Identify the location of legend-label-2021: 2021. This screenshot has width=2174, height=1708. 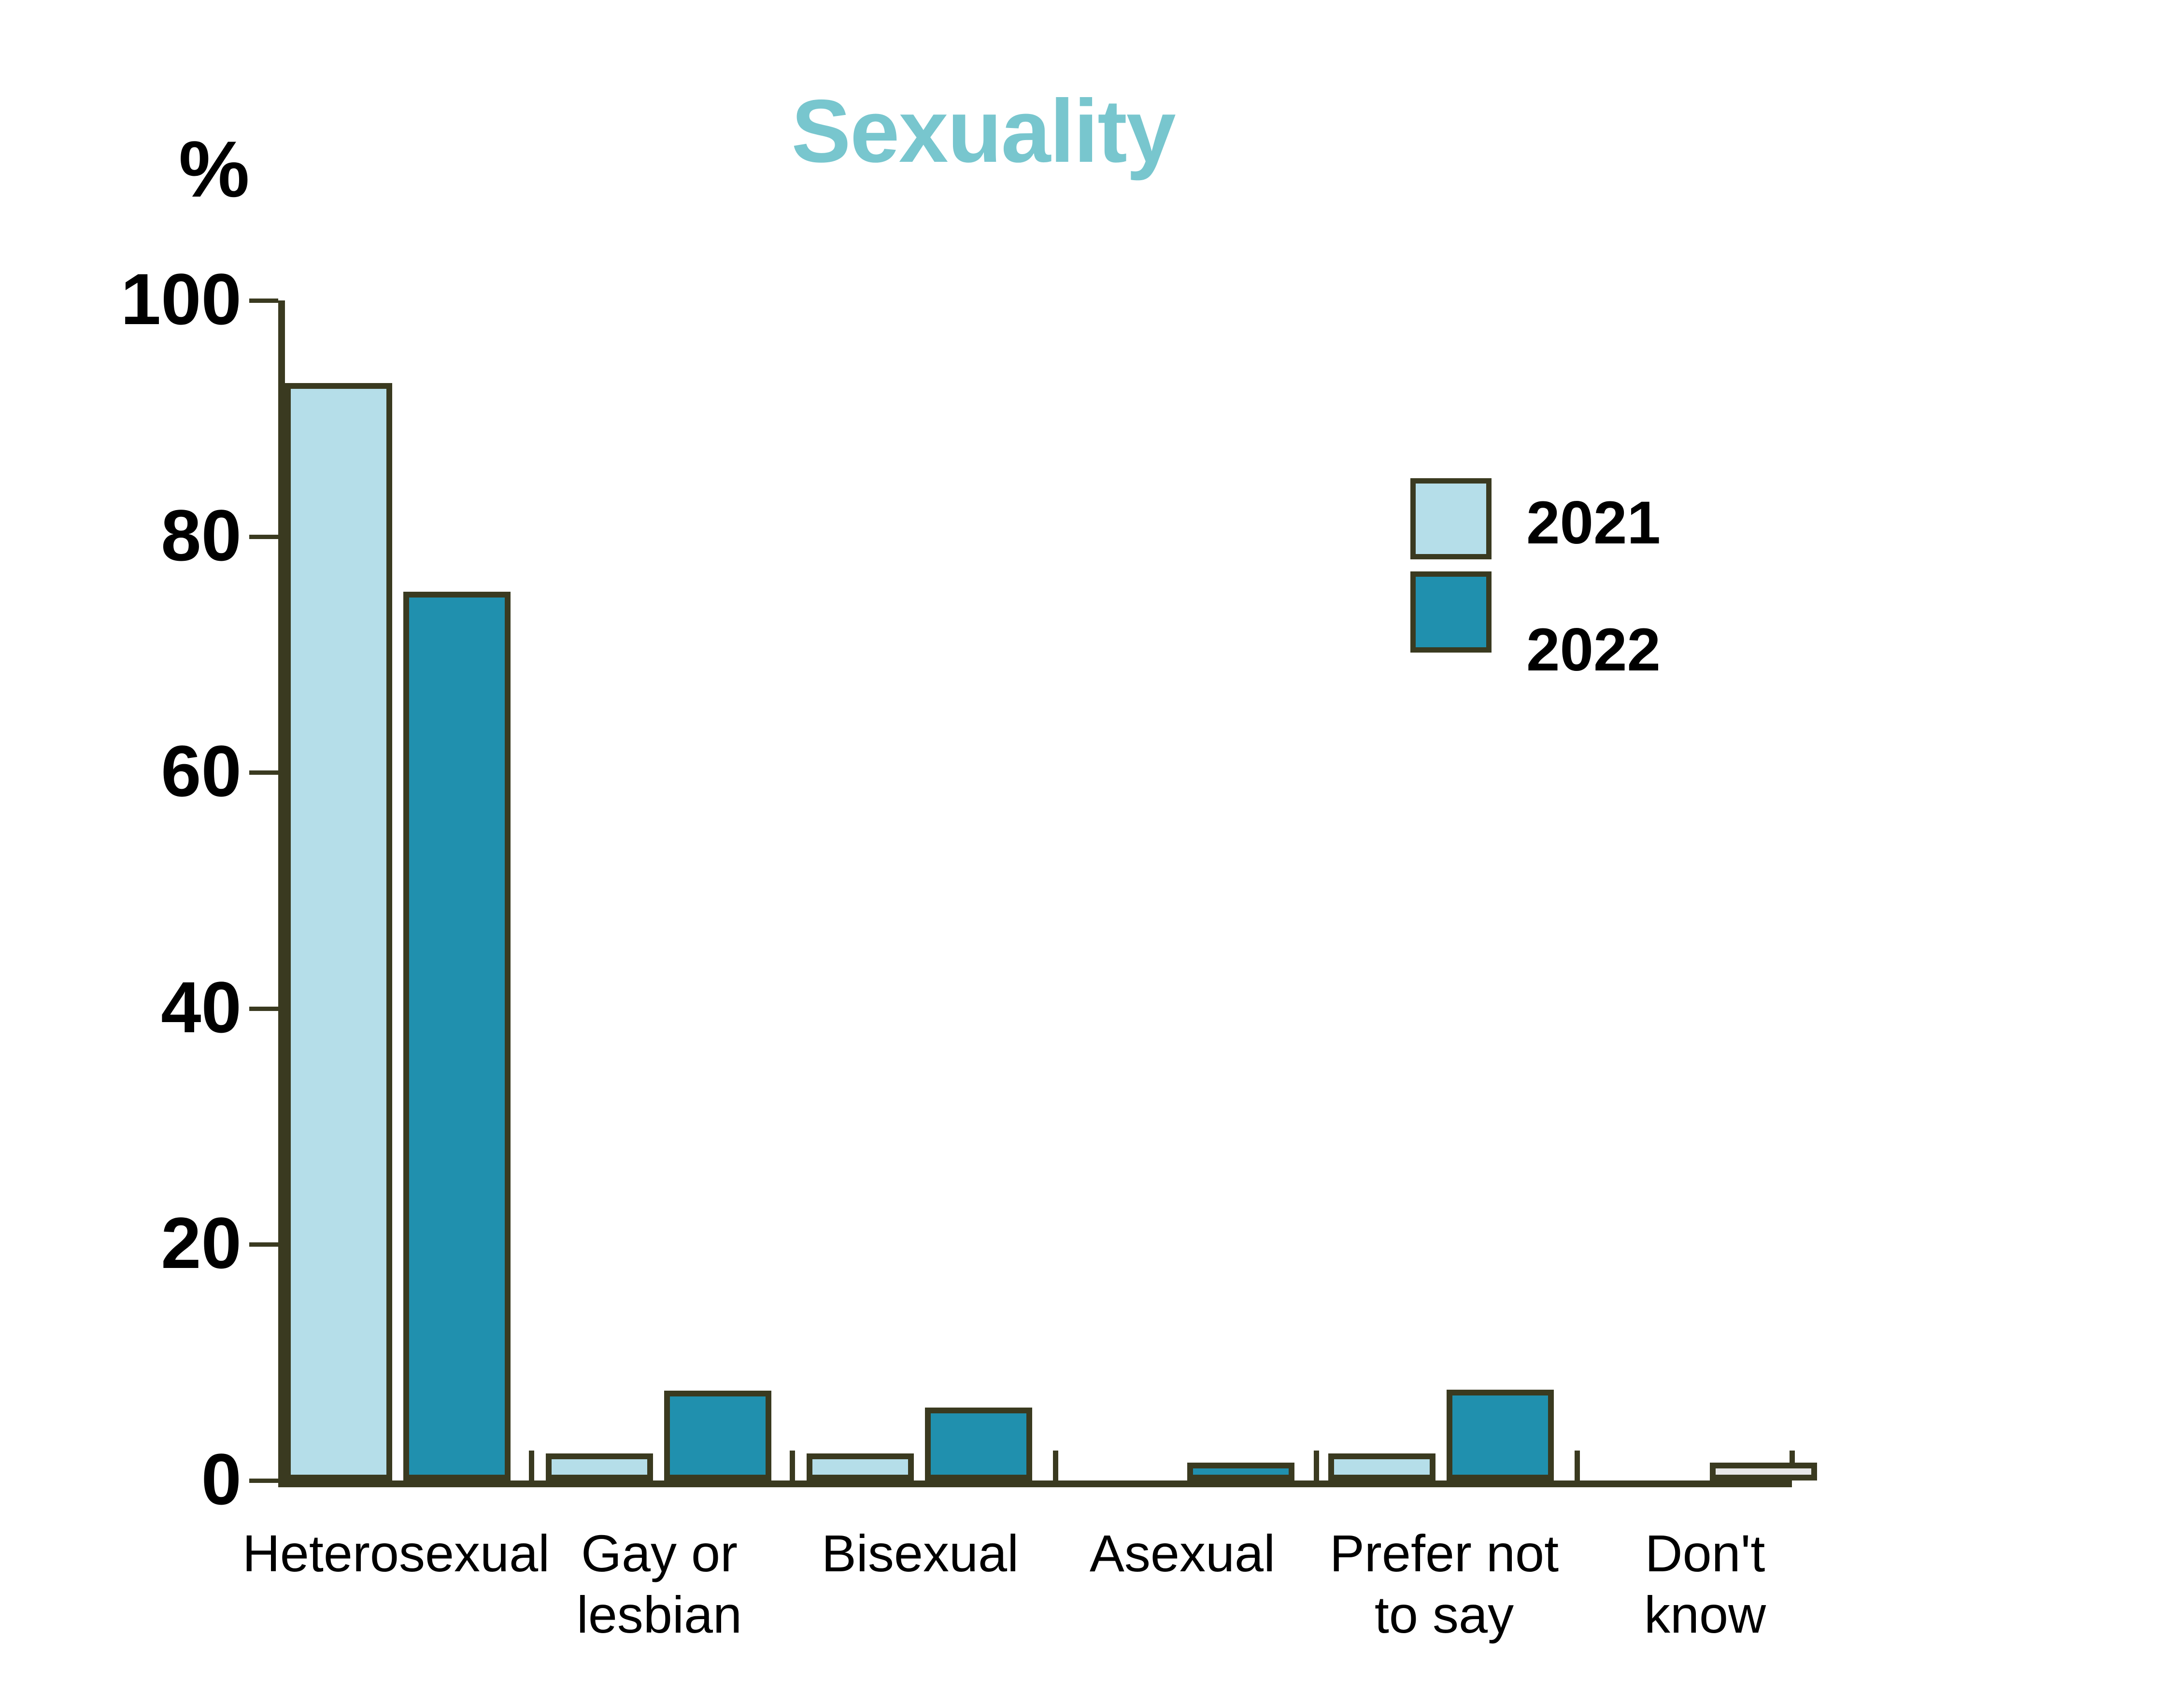
(1594, 522).